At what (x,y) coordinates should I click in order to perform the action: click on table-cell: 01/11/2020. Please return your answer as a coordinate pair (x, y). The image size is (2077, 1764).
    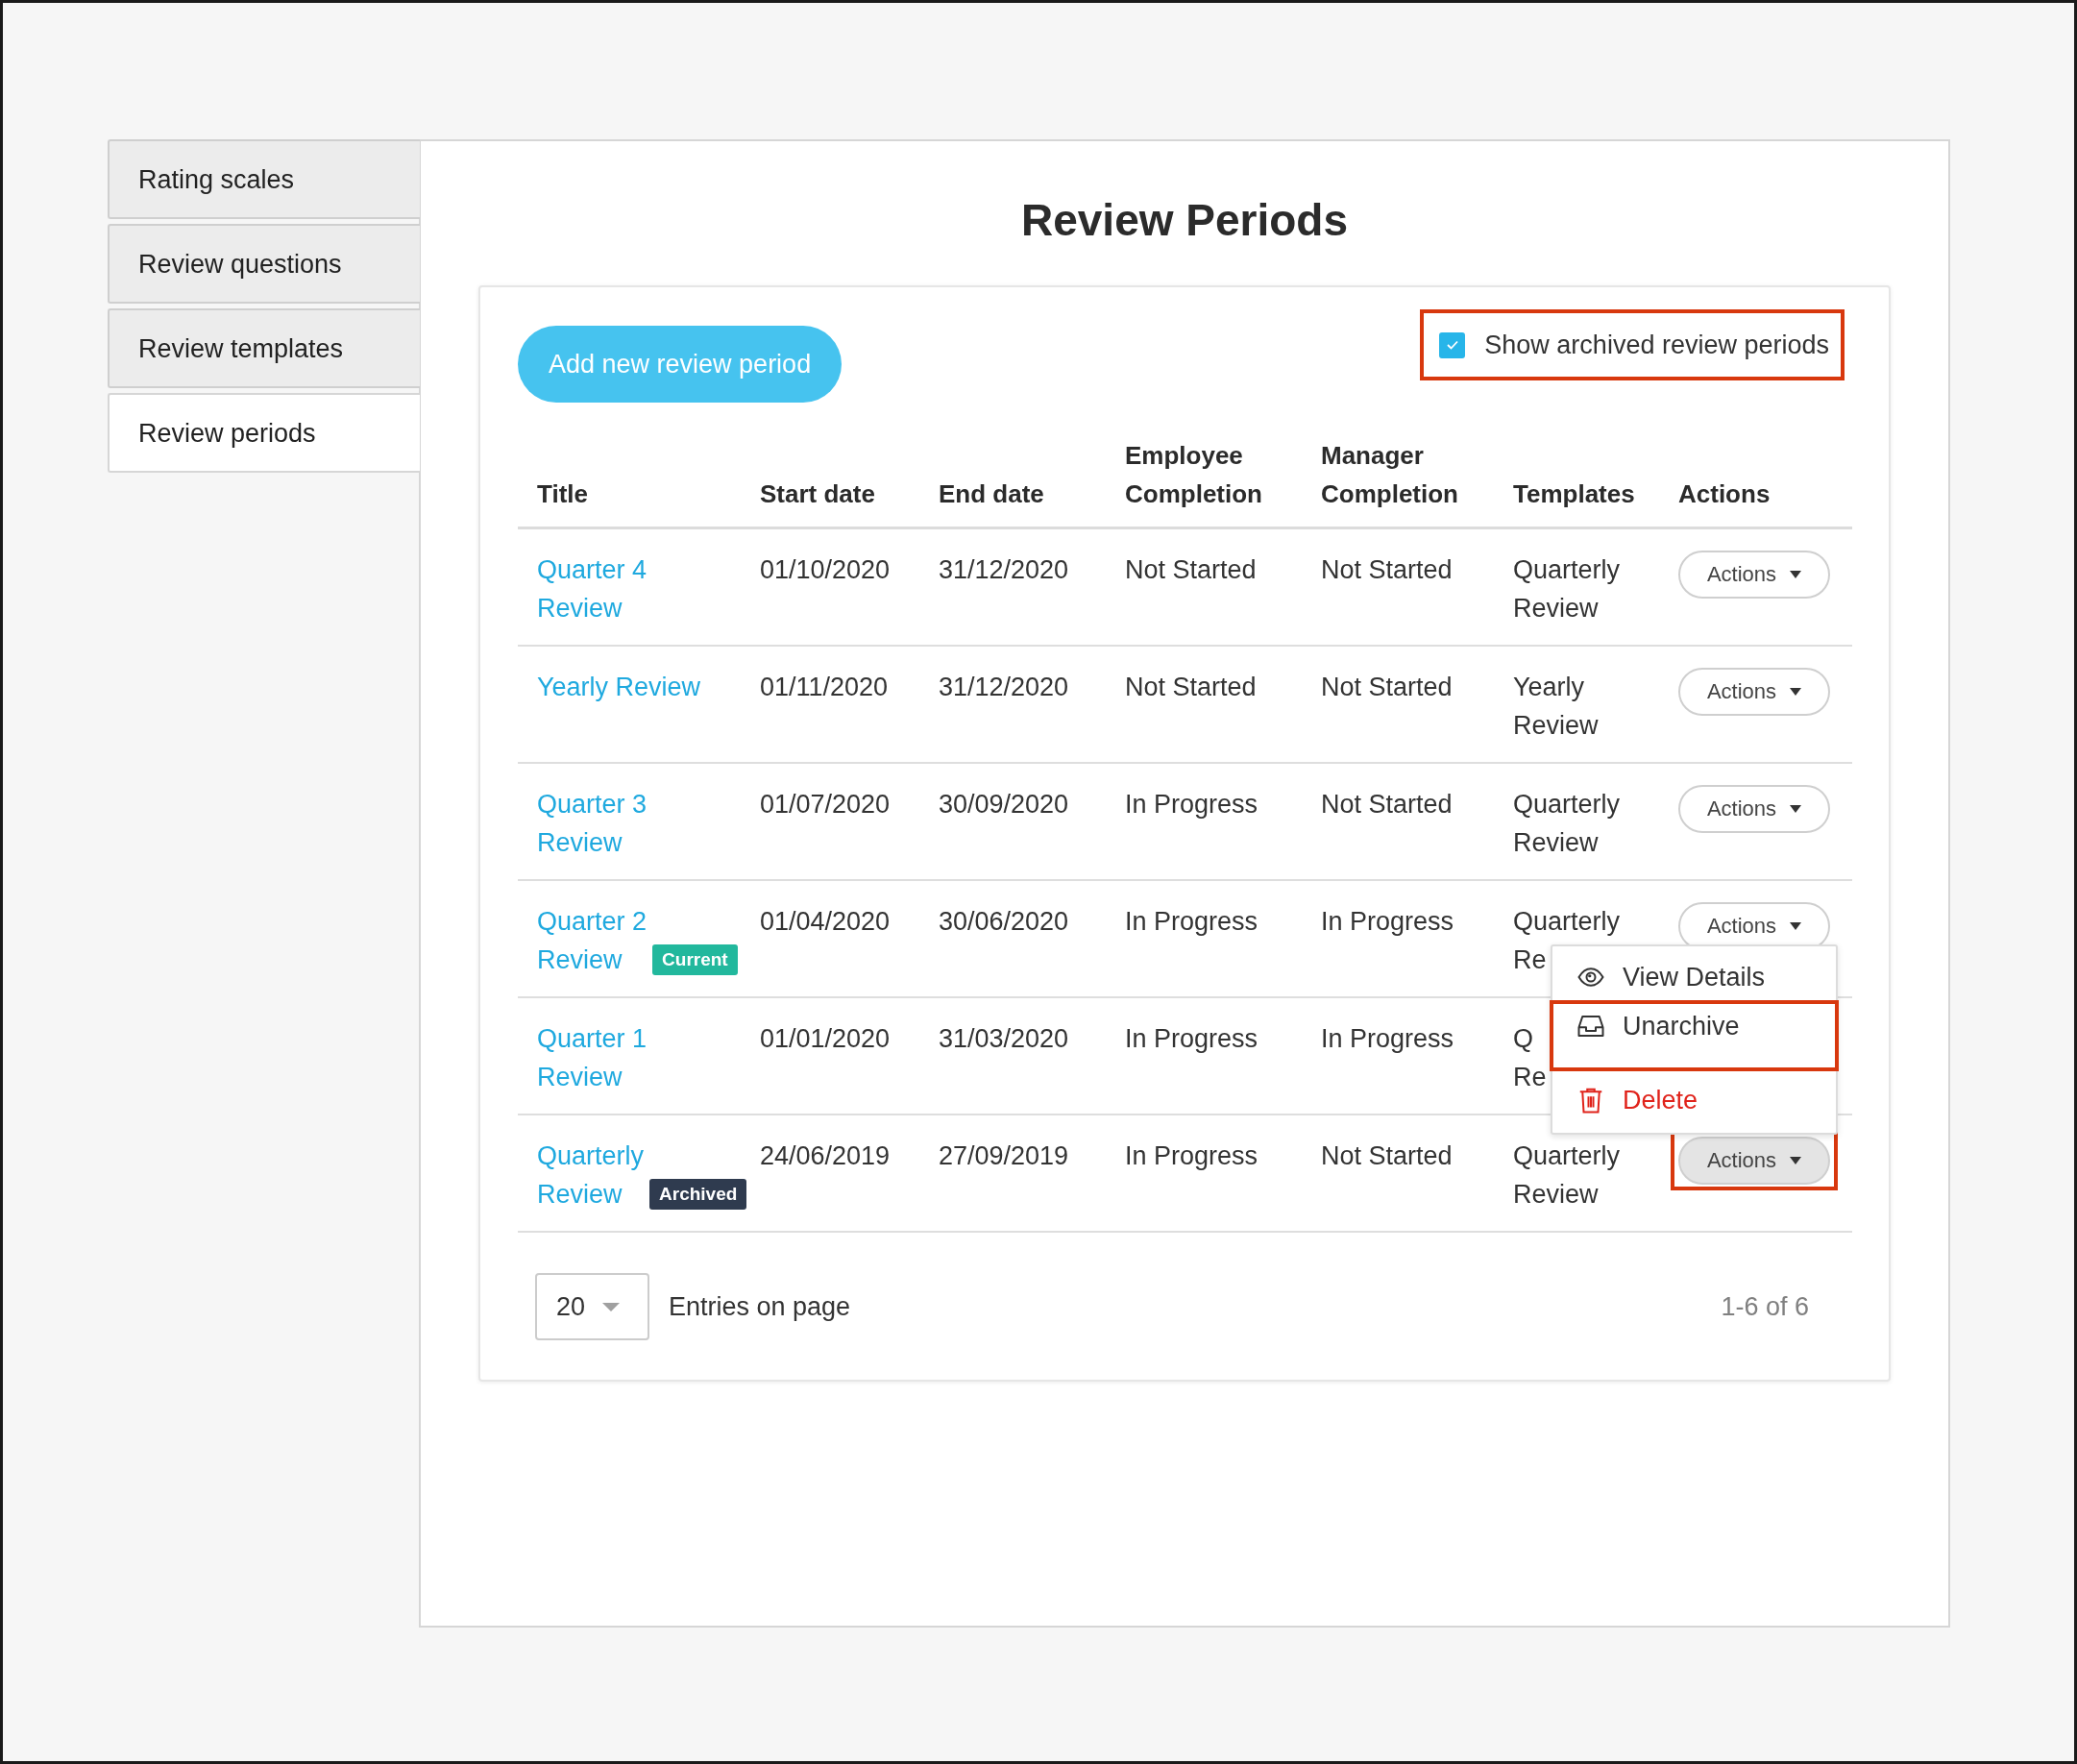
    Looking at the image, I should click on (824, 687).